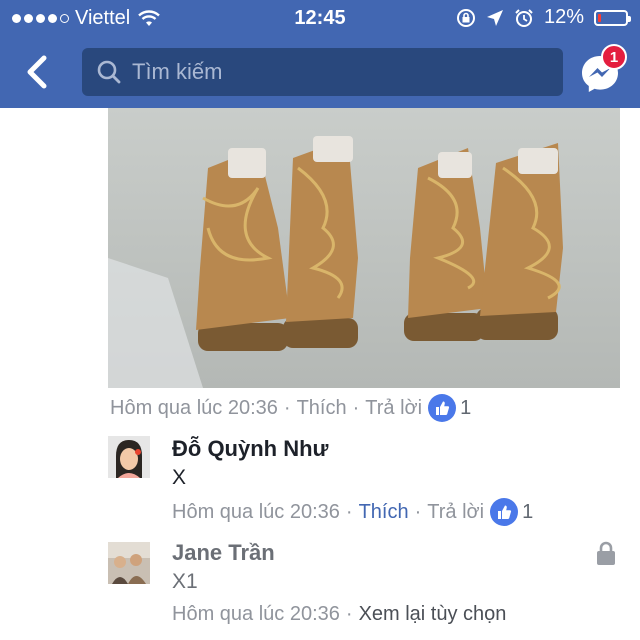 This screenshot has height=640, width=640. Describe the element at coordinates (320, 18) in the screenshot. I see `status-bar: Viettel 12:45 12%` at that location.